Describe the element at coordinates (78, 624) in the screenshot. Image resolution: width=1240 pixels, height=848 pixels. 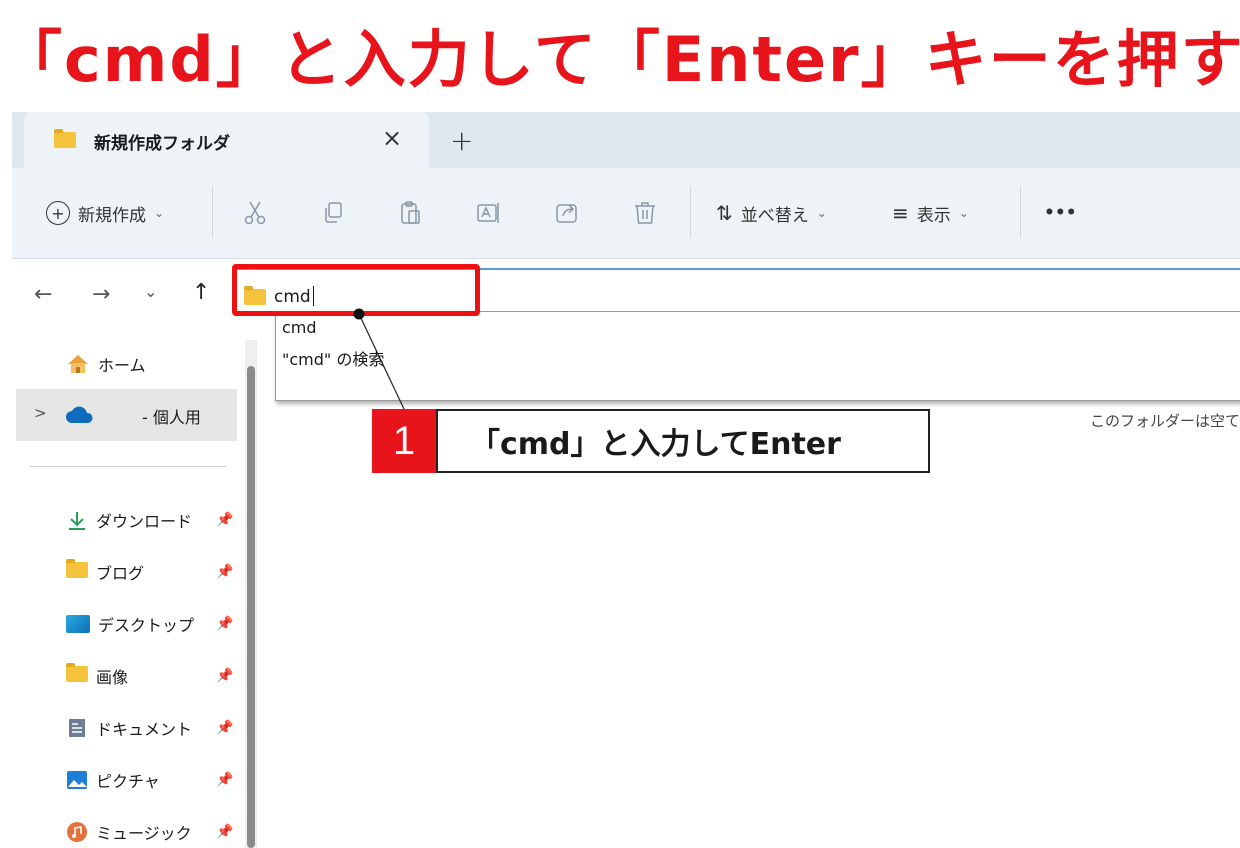
I see `desktop-icon` at that location.